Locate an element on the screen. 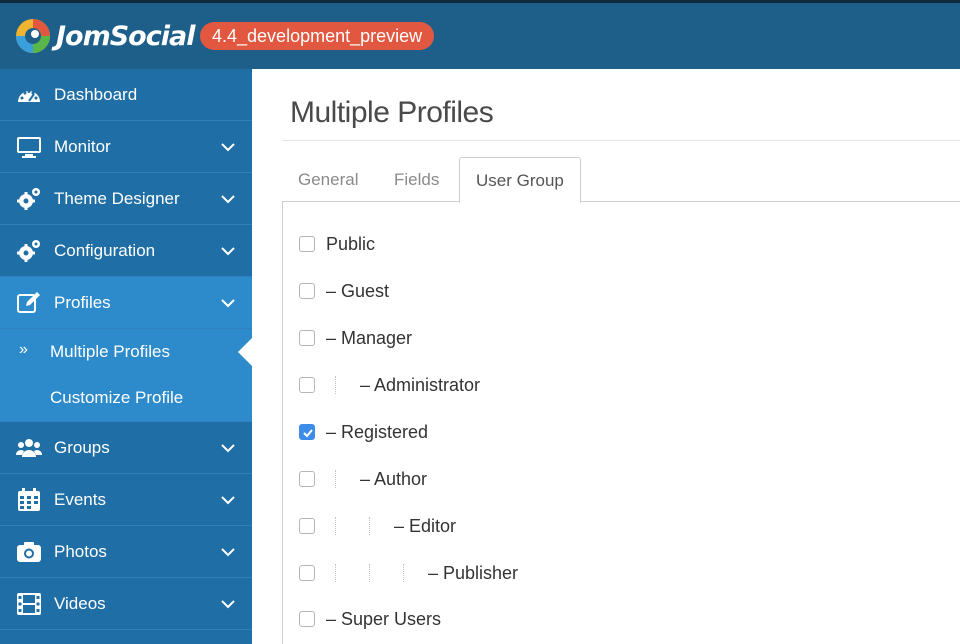  user-group-label: – Manager is located at coordinates (369, 338).